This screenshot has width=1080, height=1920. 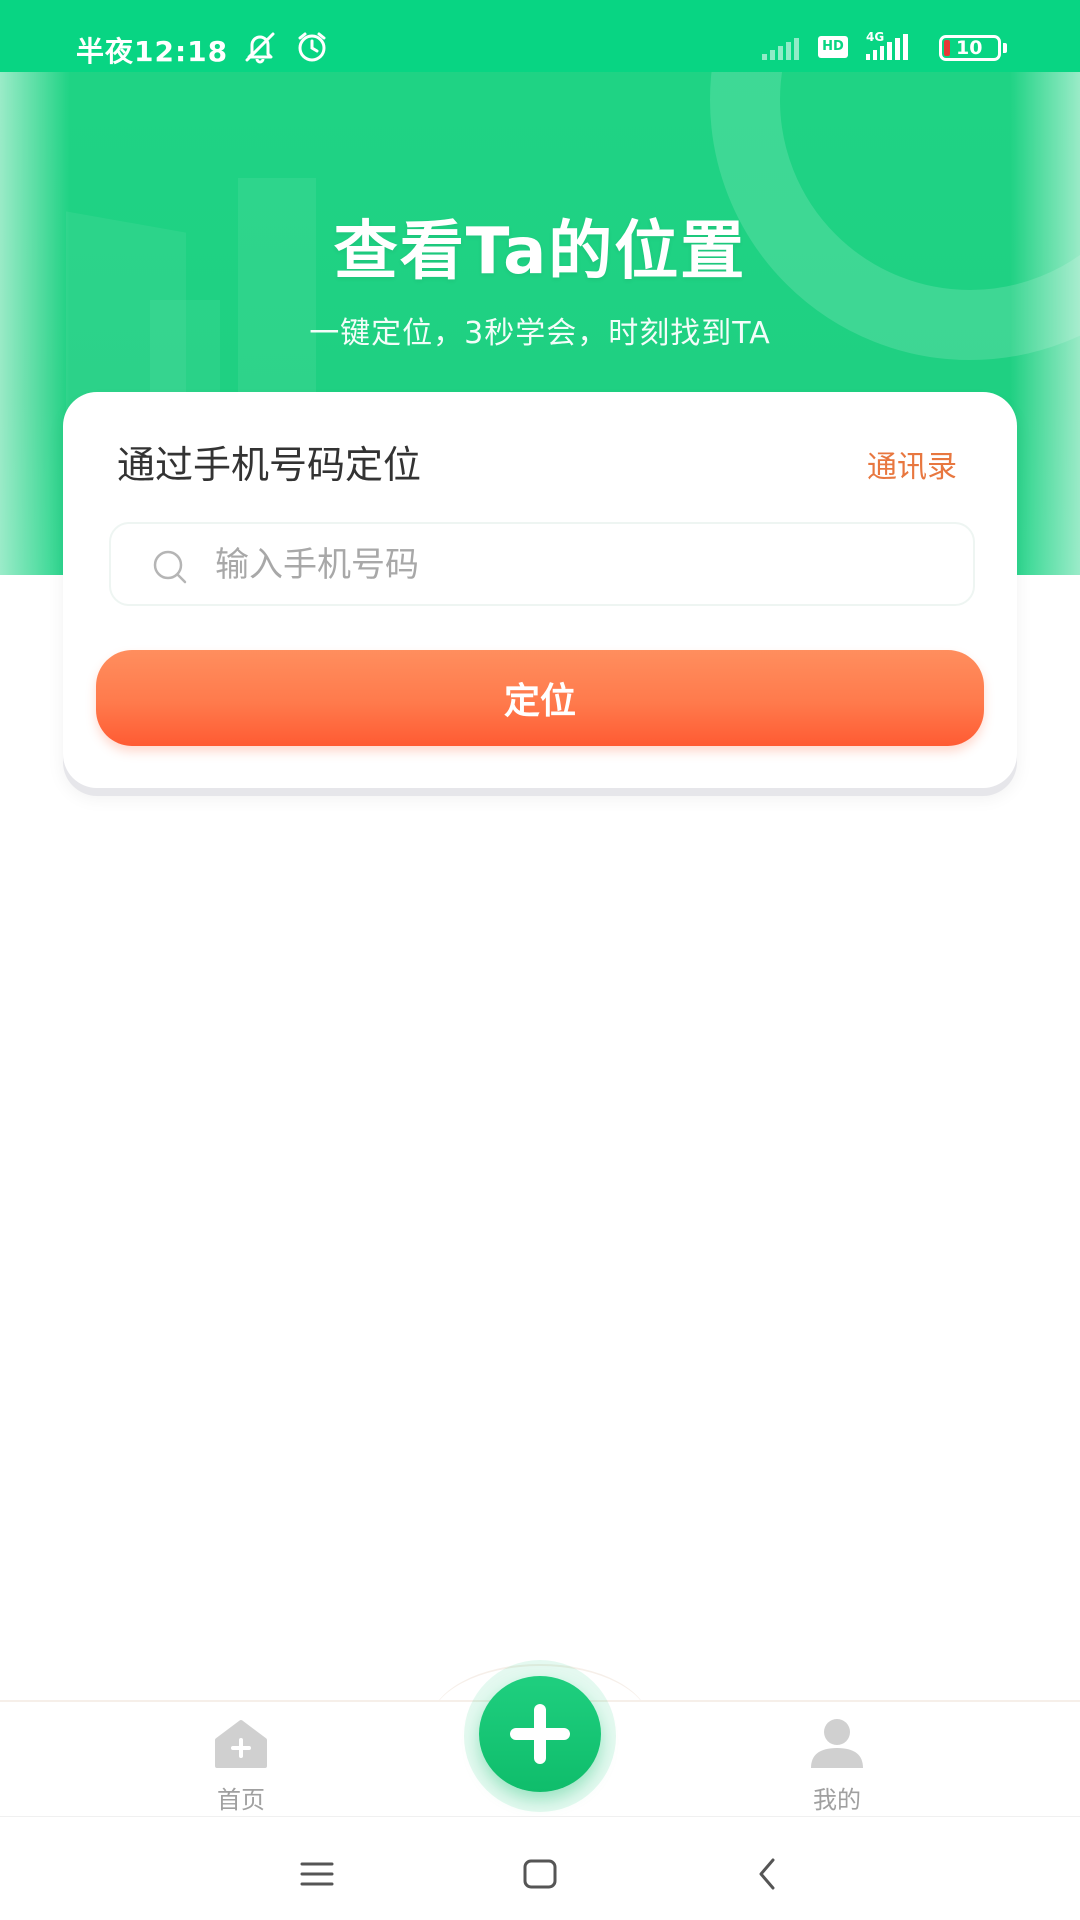 What do you see at coordinates (152, 51) in the screenshot?
I see `status-time: 半夜12:18` at bounding box center [152, 51].